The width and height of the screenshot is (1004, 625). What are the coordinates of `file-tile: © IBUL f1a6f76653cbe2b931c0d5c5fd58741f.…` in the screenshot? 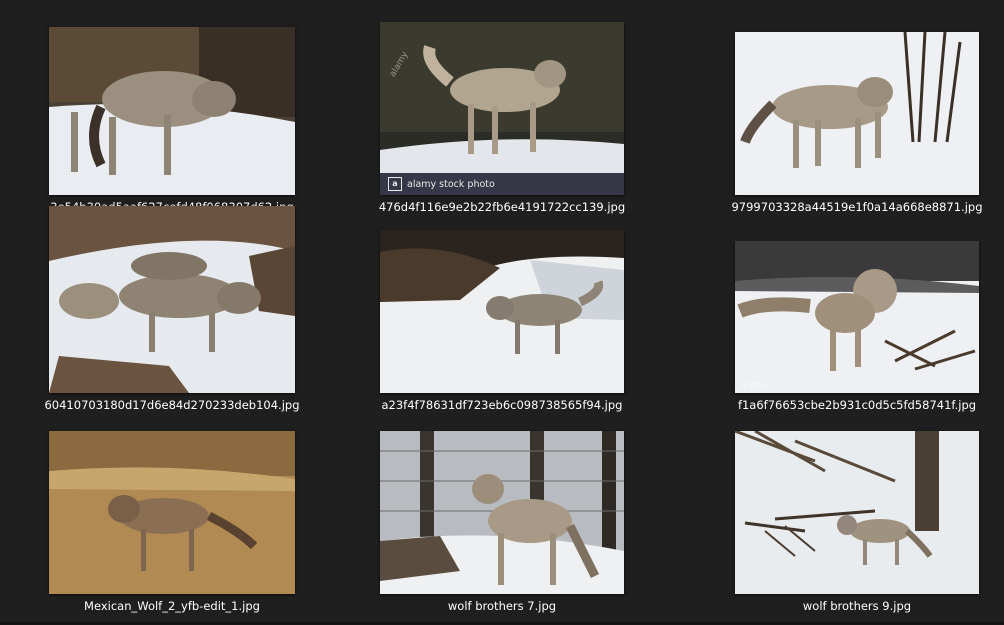 It's located at (855, 317).